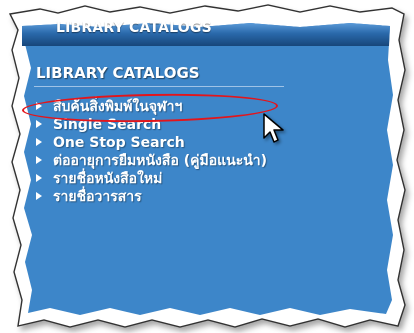 The image size is (414, 333). What do you see at coordinates (160, 161) in the screenshot?
I see `menu-item-label: ต่ออายุการยืมหนังสือ (คู่มือแนะนำ)` at bounding box center [160, 161].